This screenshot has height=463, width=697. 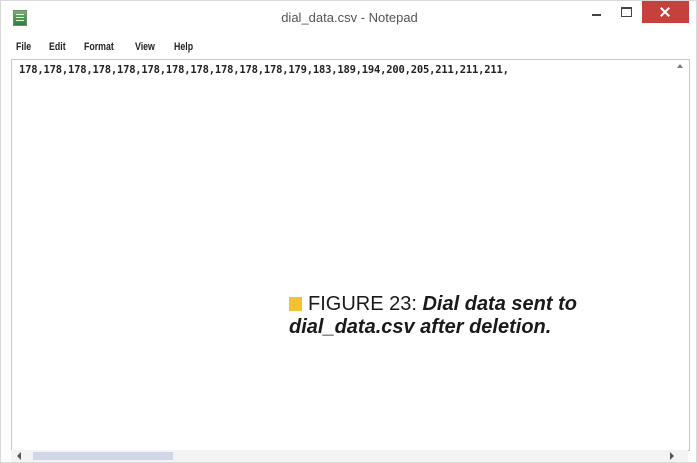 I want to click on menu-view: View, so click(x=145, y=47).